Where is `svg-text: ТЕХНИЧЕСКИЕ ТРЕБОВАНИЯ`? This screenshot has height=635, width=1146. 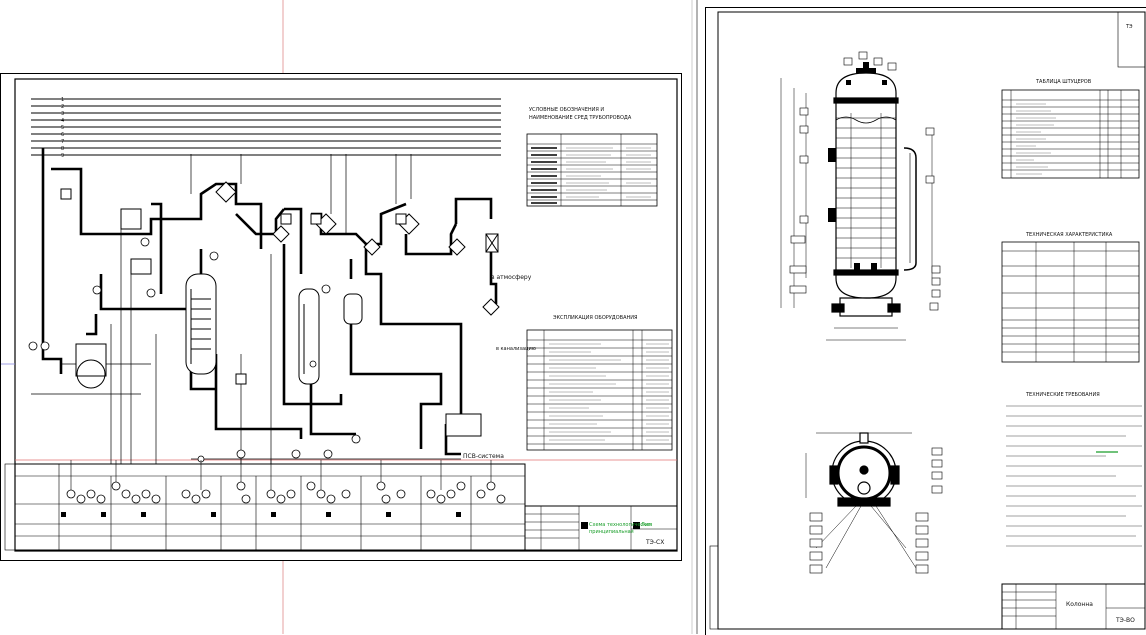 svg-text: ТЕХНИЧЕСКИЕ ТРЕБОВАНИЯ is located at coordinates (1062, 395).